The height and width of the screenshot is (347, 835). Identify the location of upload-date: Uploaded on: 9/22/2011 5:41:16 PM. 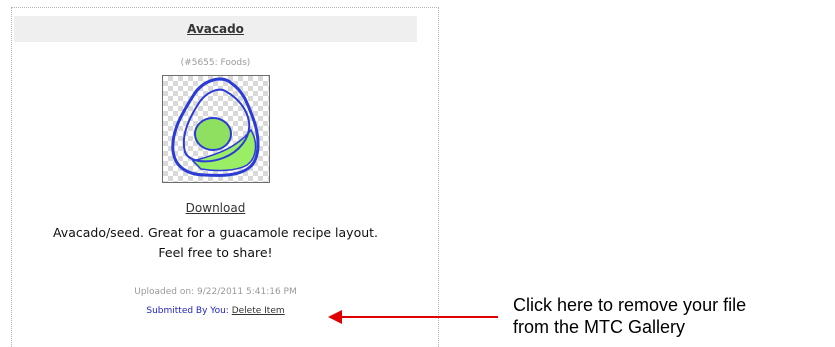
(215, 292).